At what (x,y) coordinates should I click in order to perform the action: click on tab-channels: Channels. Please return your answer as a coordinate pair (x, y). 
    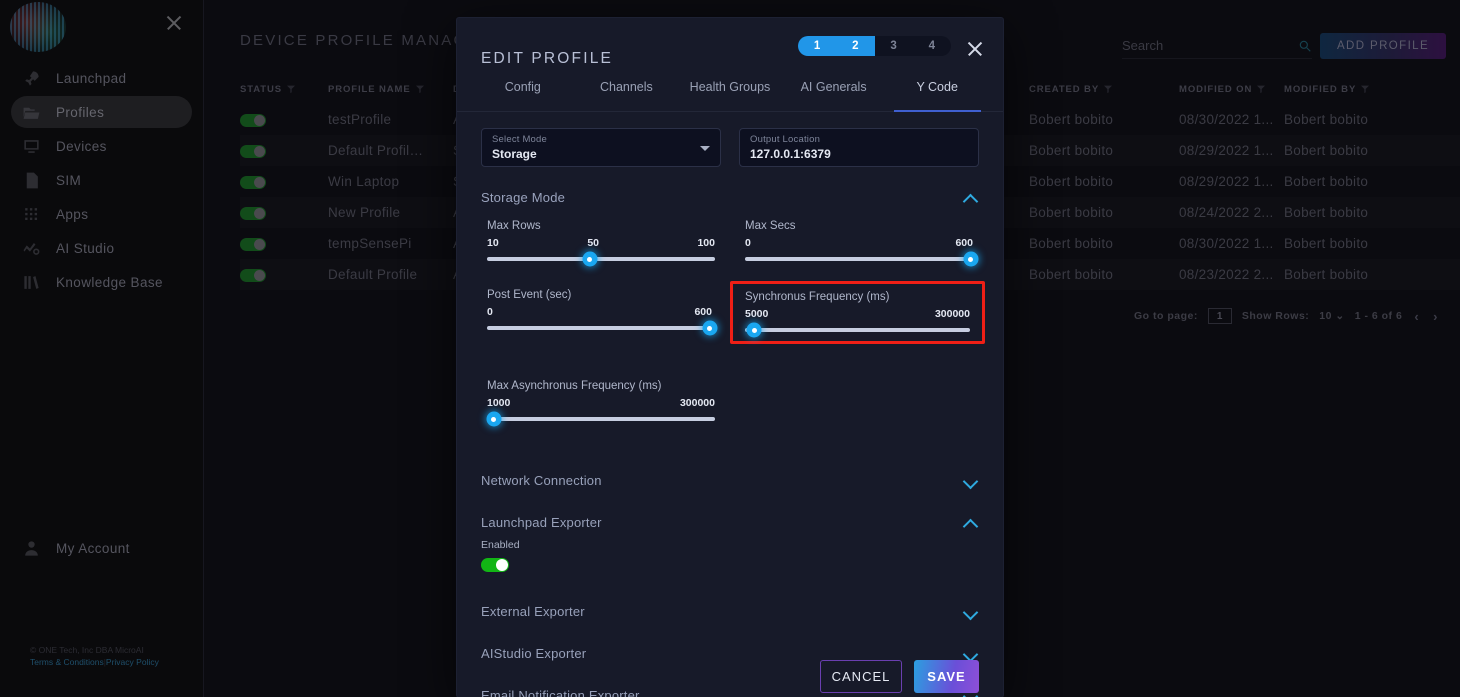
    Looking at the image, I should click on (627, 95).